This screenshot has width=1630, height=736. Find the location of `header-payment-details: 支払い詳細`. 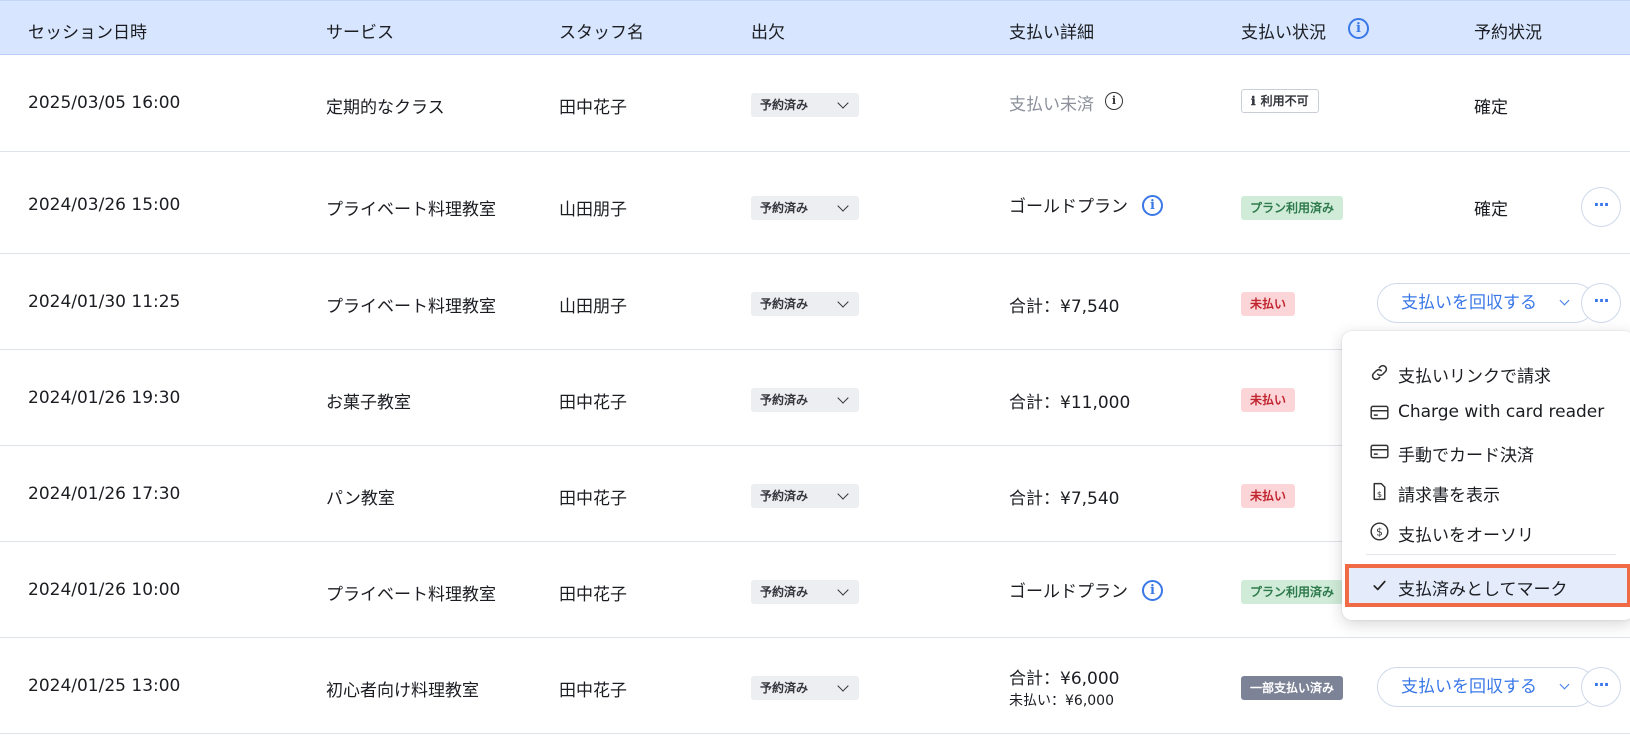

header-payment-details: 支払い詳細 is located at coordinates (1051, 33).